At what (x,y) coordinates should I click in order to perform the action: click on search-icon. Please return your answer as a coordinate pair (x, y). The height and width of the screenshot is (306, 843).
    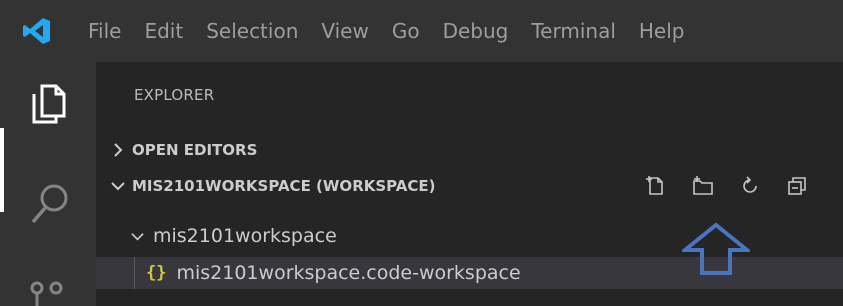
    Looking at the image, I should click on (50, 204).